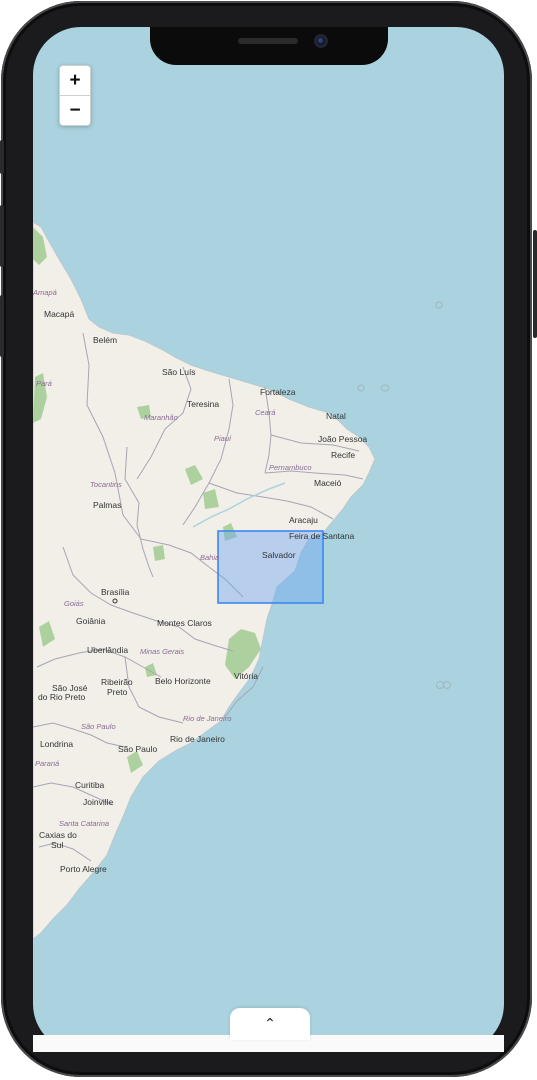 This screenshot has height=1080, width=537. Describe the element at coordinates (268, 41) in the screenshot. I see `speaker-grille` at that location.